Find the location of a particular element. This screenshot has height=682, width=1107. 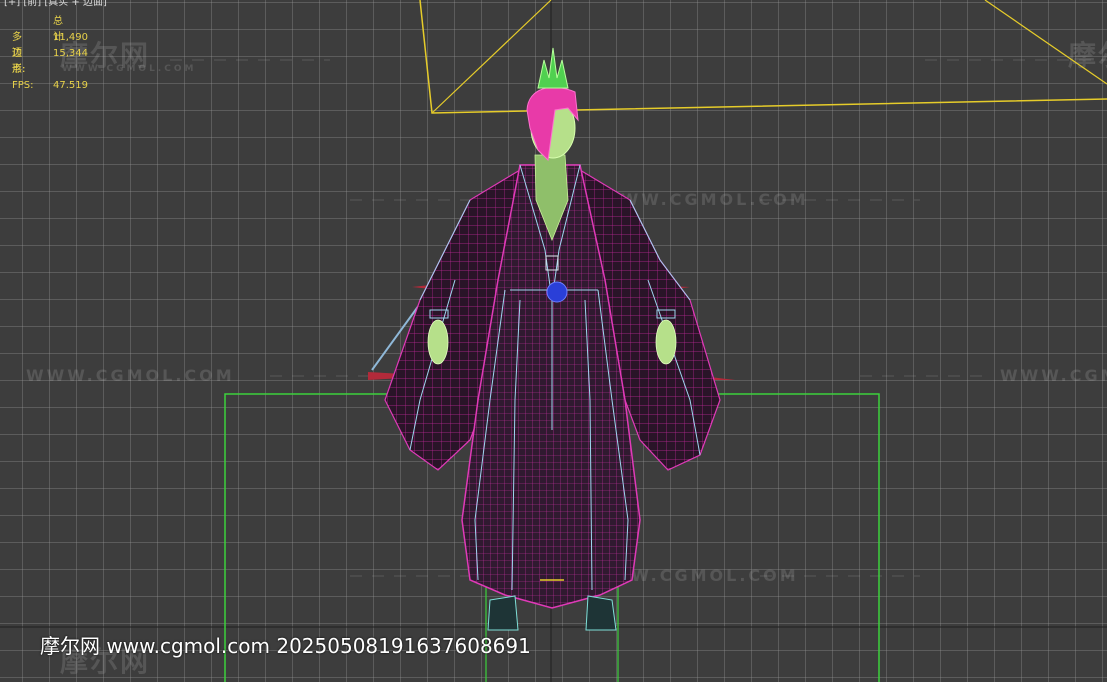

stats-polys-value: 11,490 is located at coordinates (70, 37).